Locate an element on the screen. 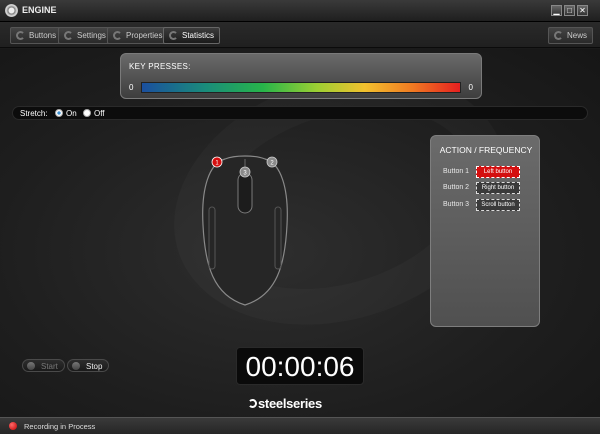 The height and width of the screenshot is (434, 600). status-text: Recording in Process is located at coordinates (60, 426).